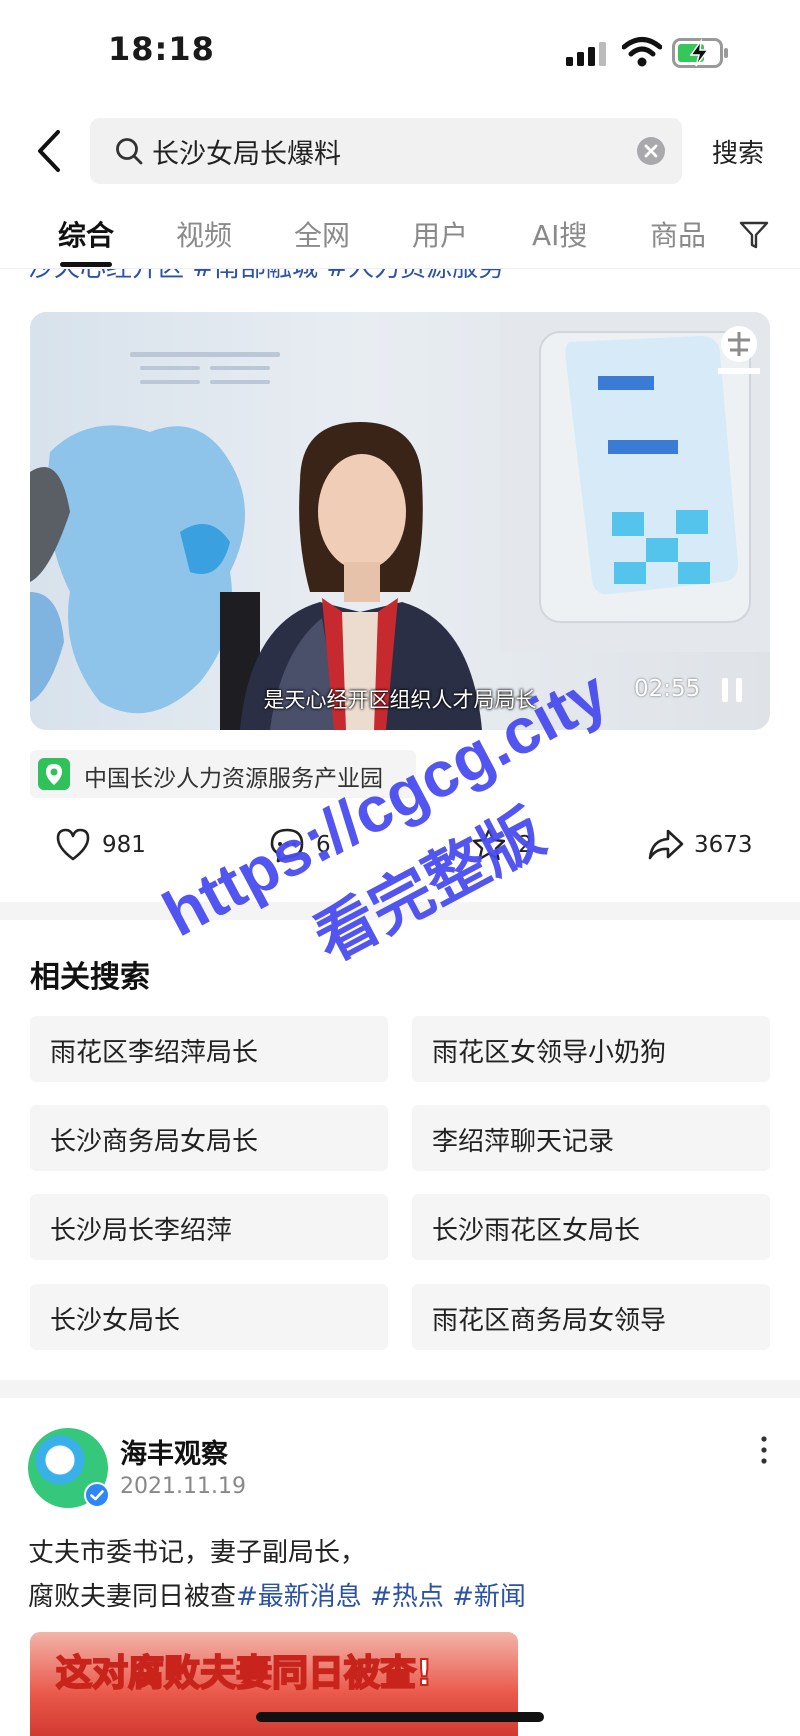 Image resolution: width=800 pixels, height=1736 pixels. I want to click on post-text: 腐败夫妻同日被查, so click(132, 1597).